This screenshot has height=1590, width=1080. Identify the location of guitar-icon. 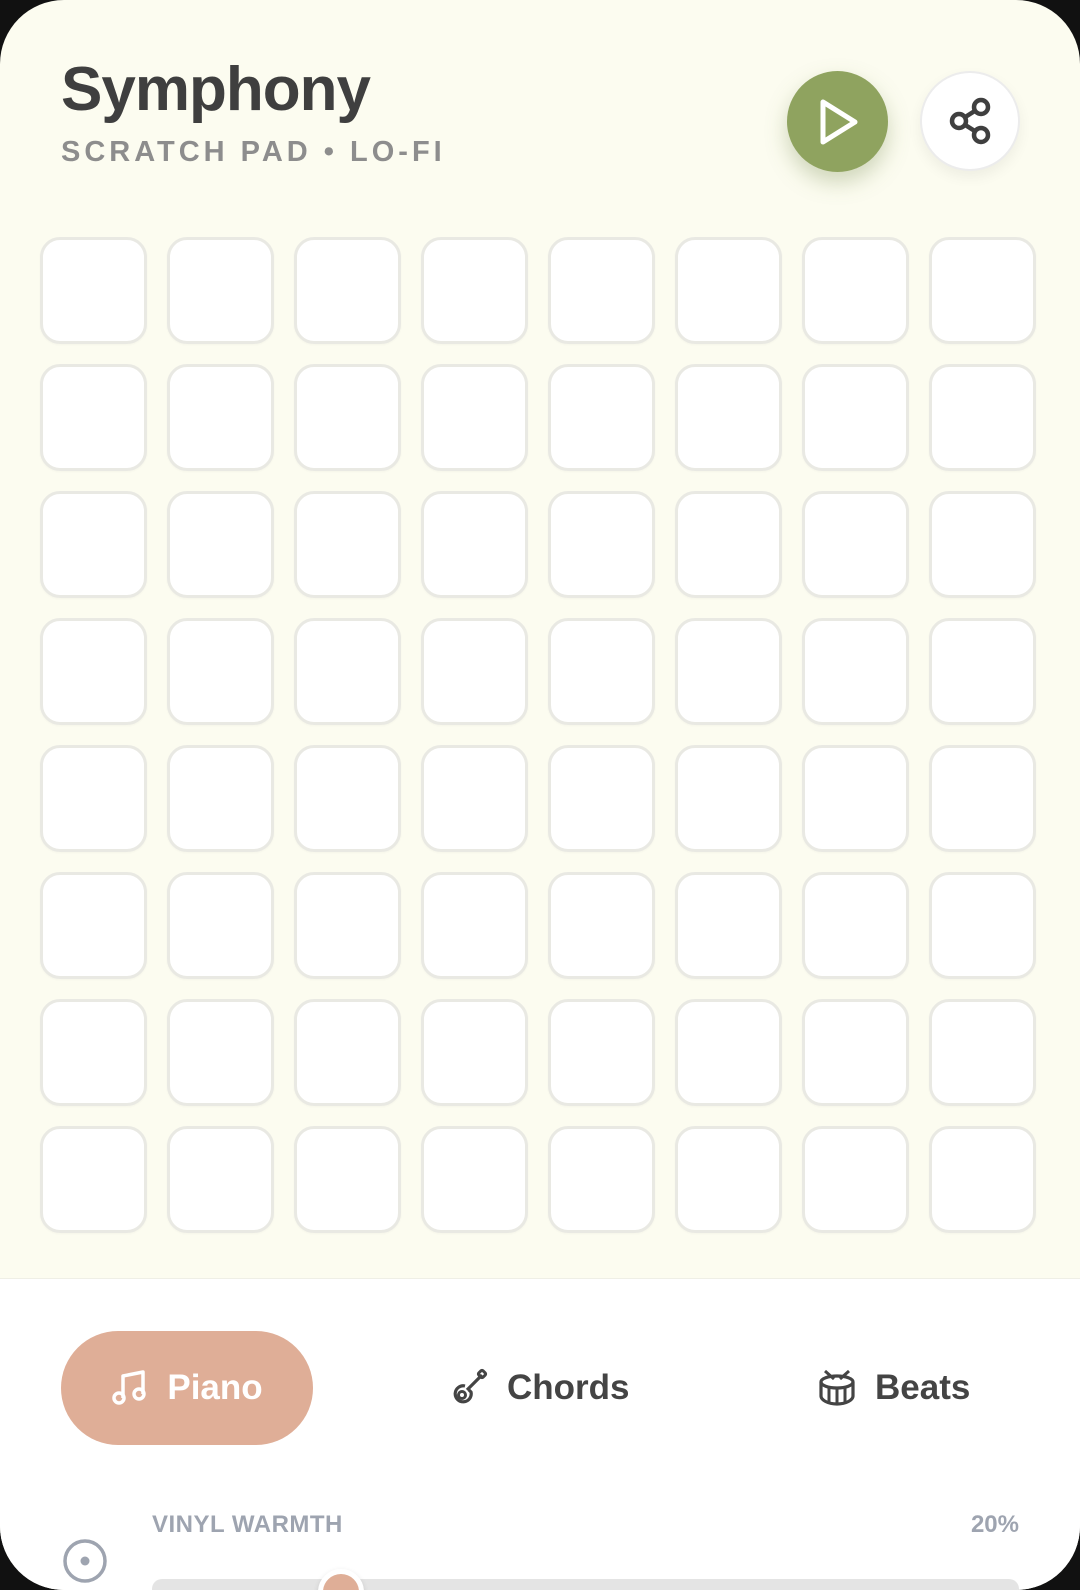
(469, 1388).